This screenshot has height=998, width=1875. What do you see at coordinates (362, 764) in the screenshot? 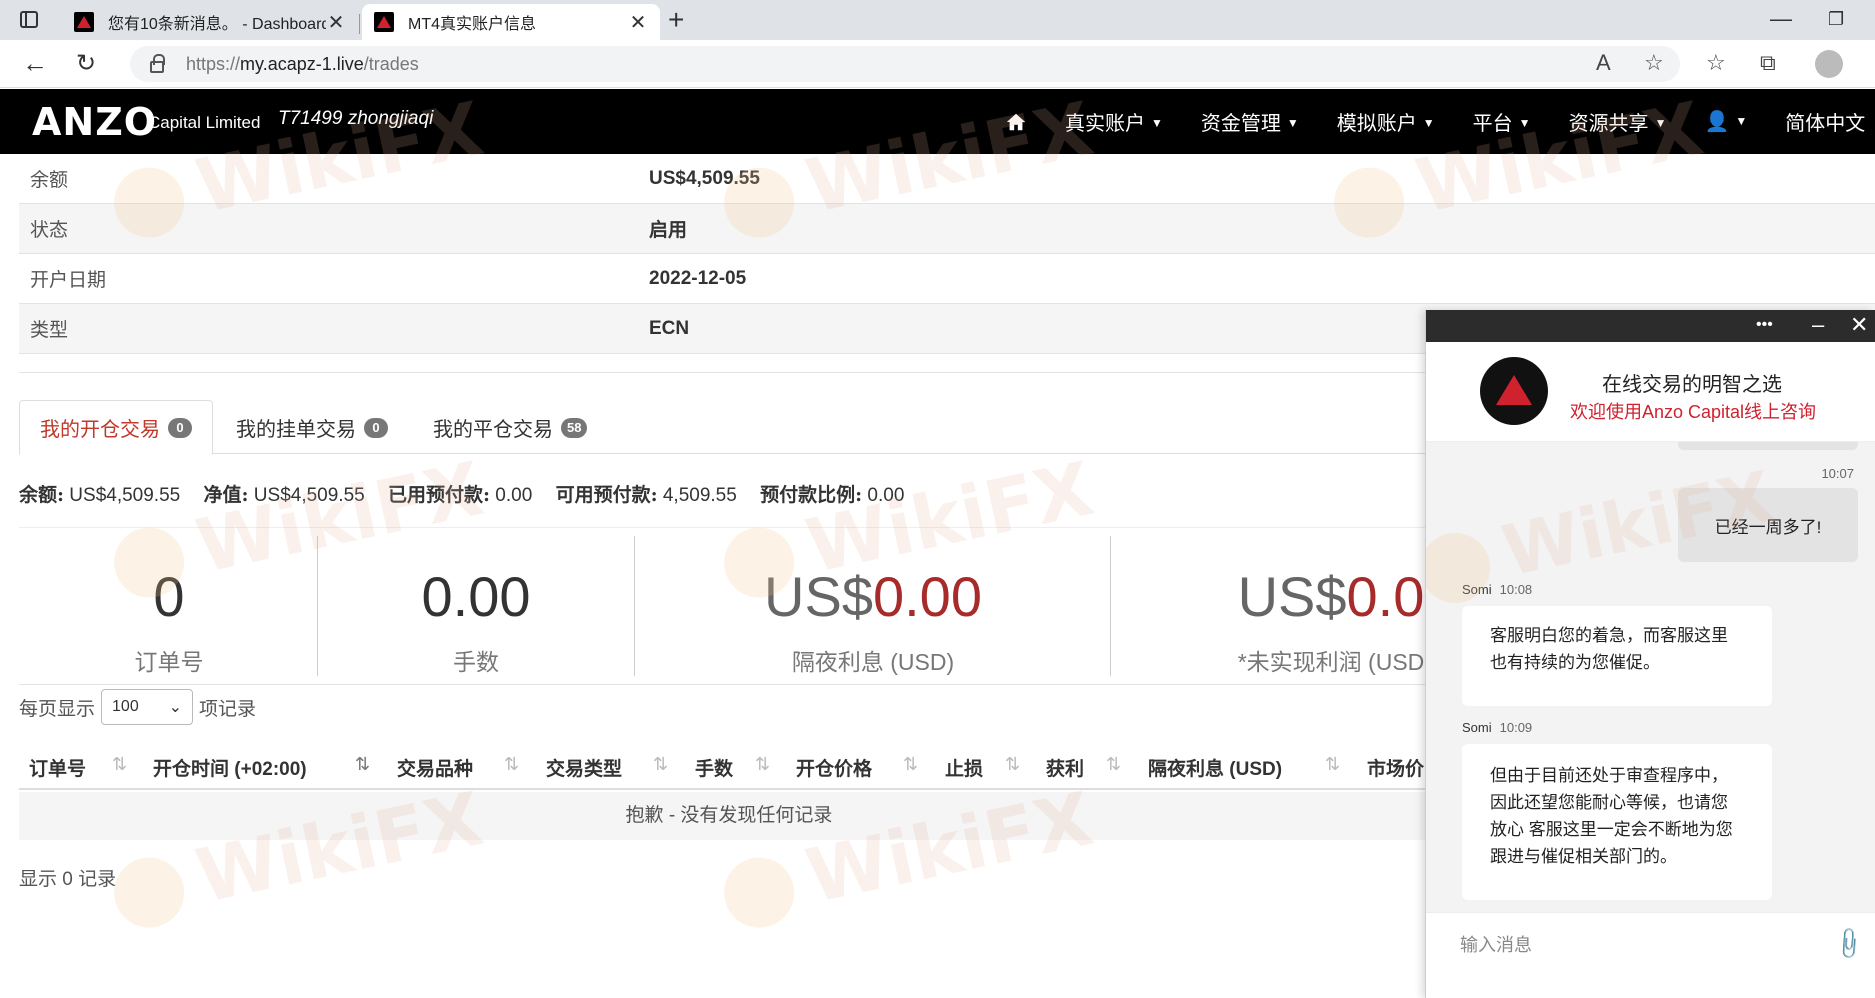
I see `sort-desc-icon: ⇅` at bounding box center [362, 764].